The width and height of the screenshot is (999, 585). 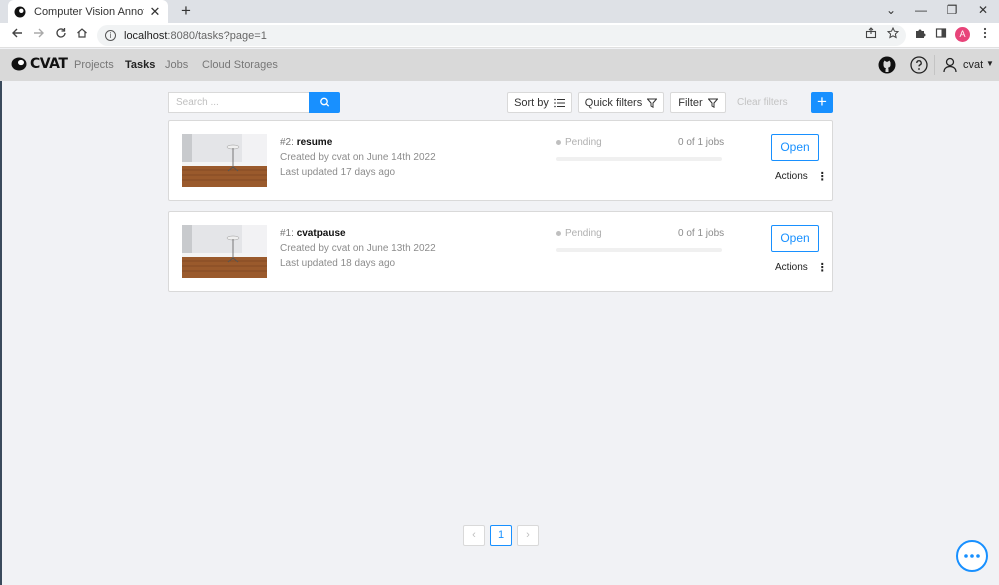 I want to click on task-id: #2:, so click(x=288, y=142).